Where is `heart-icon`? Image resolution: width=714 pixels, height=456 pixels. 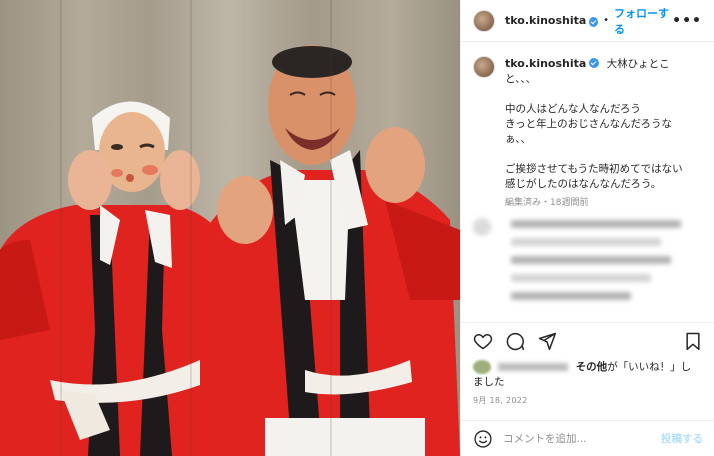
heart-icon is located at coordinates (483, 341).